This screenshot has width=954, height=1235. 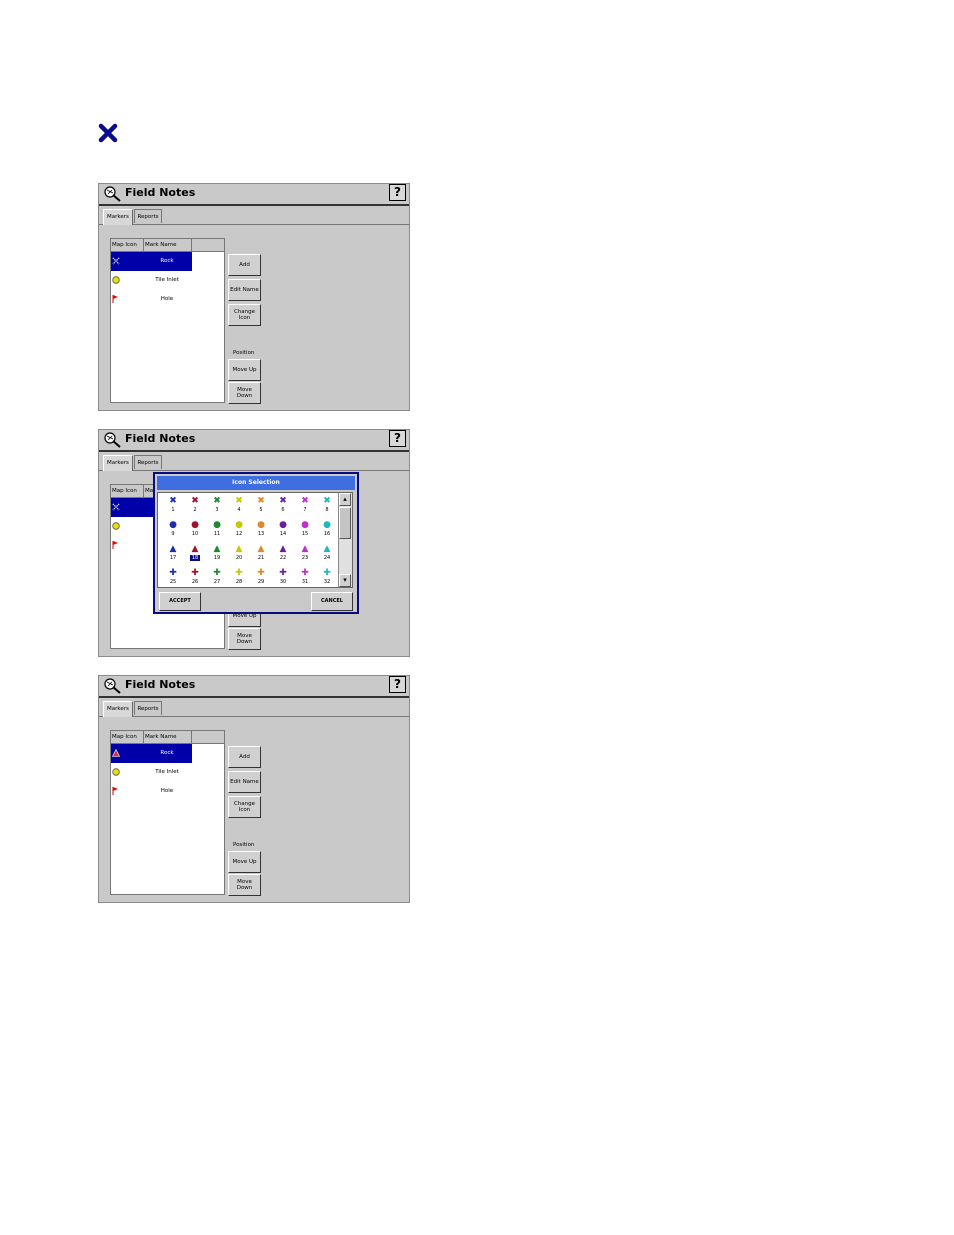 I want to click on icon-option: ▲ 18, so click(x=195, y=555).